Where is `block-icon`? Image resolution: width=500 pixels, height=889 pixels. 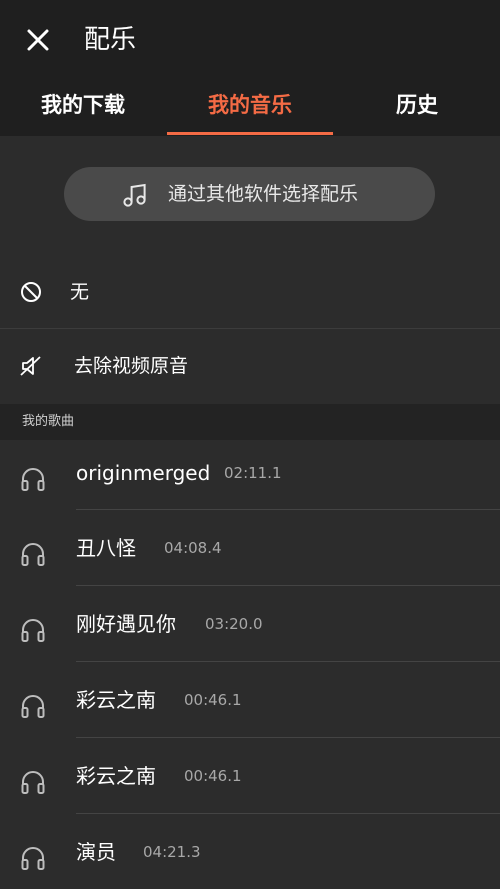
block-icon is located at coordinates (31, 292).